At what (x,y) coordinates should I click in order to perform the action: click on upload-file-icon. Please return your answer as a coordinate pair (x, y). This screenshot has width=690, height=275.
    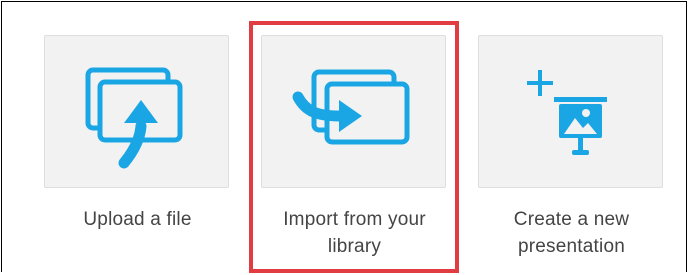
    Looking at the image, I should click on (134, 118).